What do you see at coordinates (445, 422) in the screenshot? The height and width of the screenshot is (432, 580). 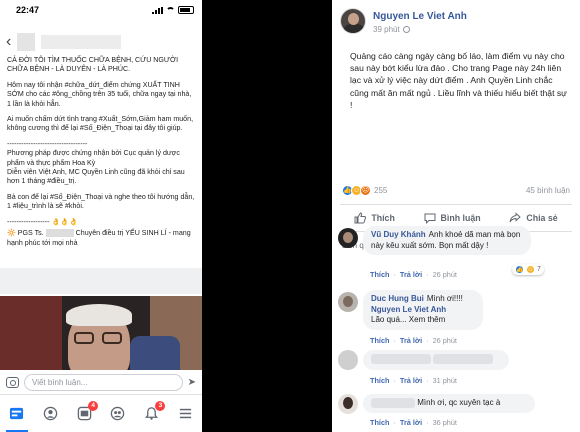 I see `comment-time: 36 phút` at bounding box center [445, 422].